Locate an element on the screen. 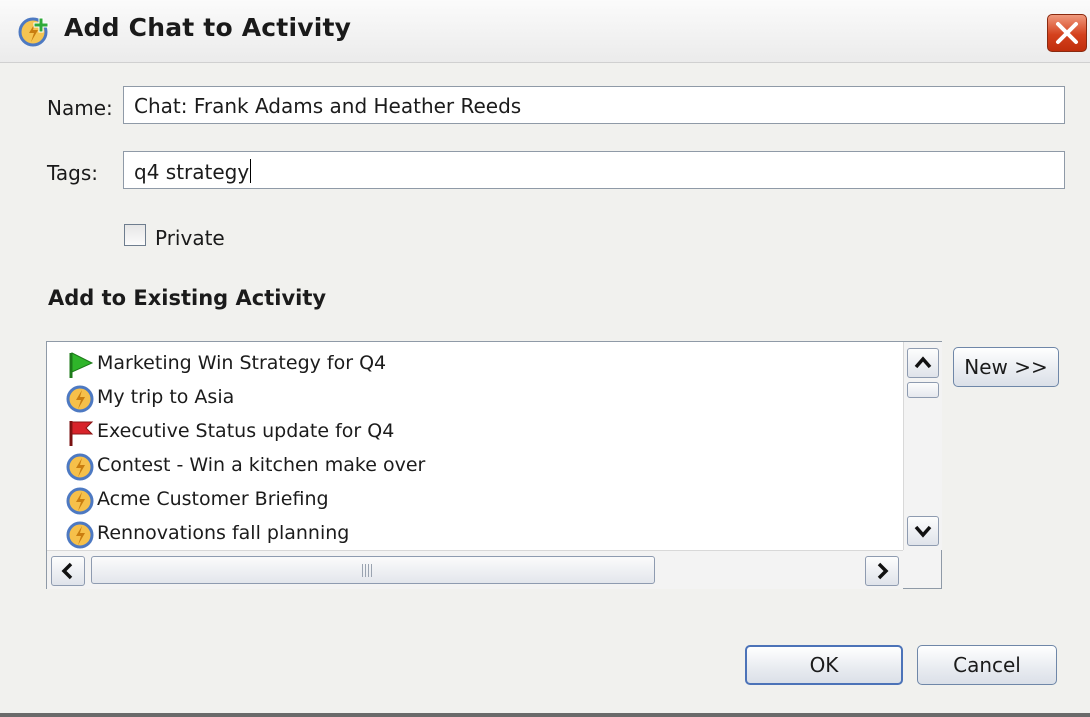 The width and height of the screenshot is (1090, 717). horizontal-scroll-thumb is located at coordinates (373, 570).